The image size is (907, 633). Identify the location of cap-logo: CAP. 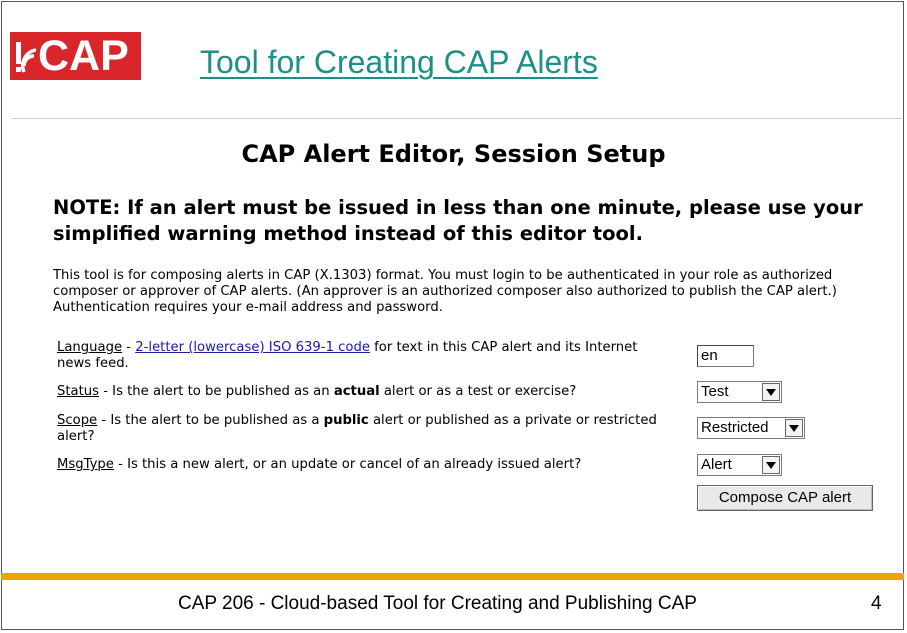
(75, 56).